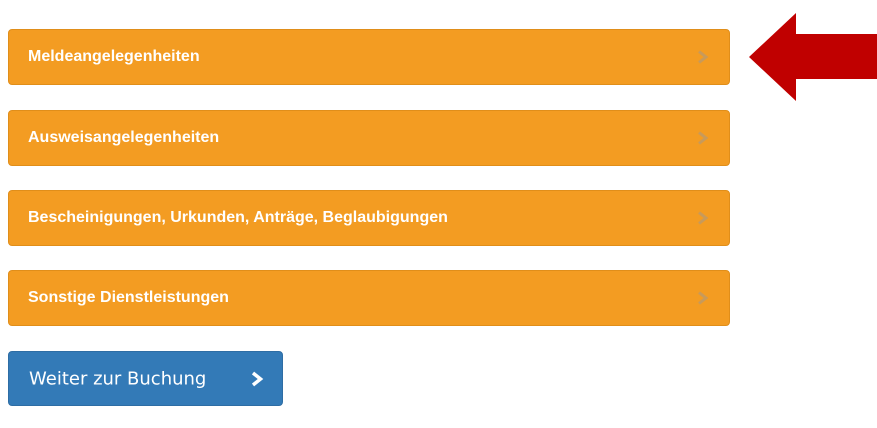  What do you see at coordinates (128, 297) in the screenshot?
I see `accordion-item-label: Sonstige Dienstleistungen` at bounding box center [128, 297].